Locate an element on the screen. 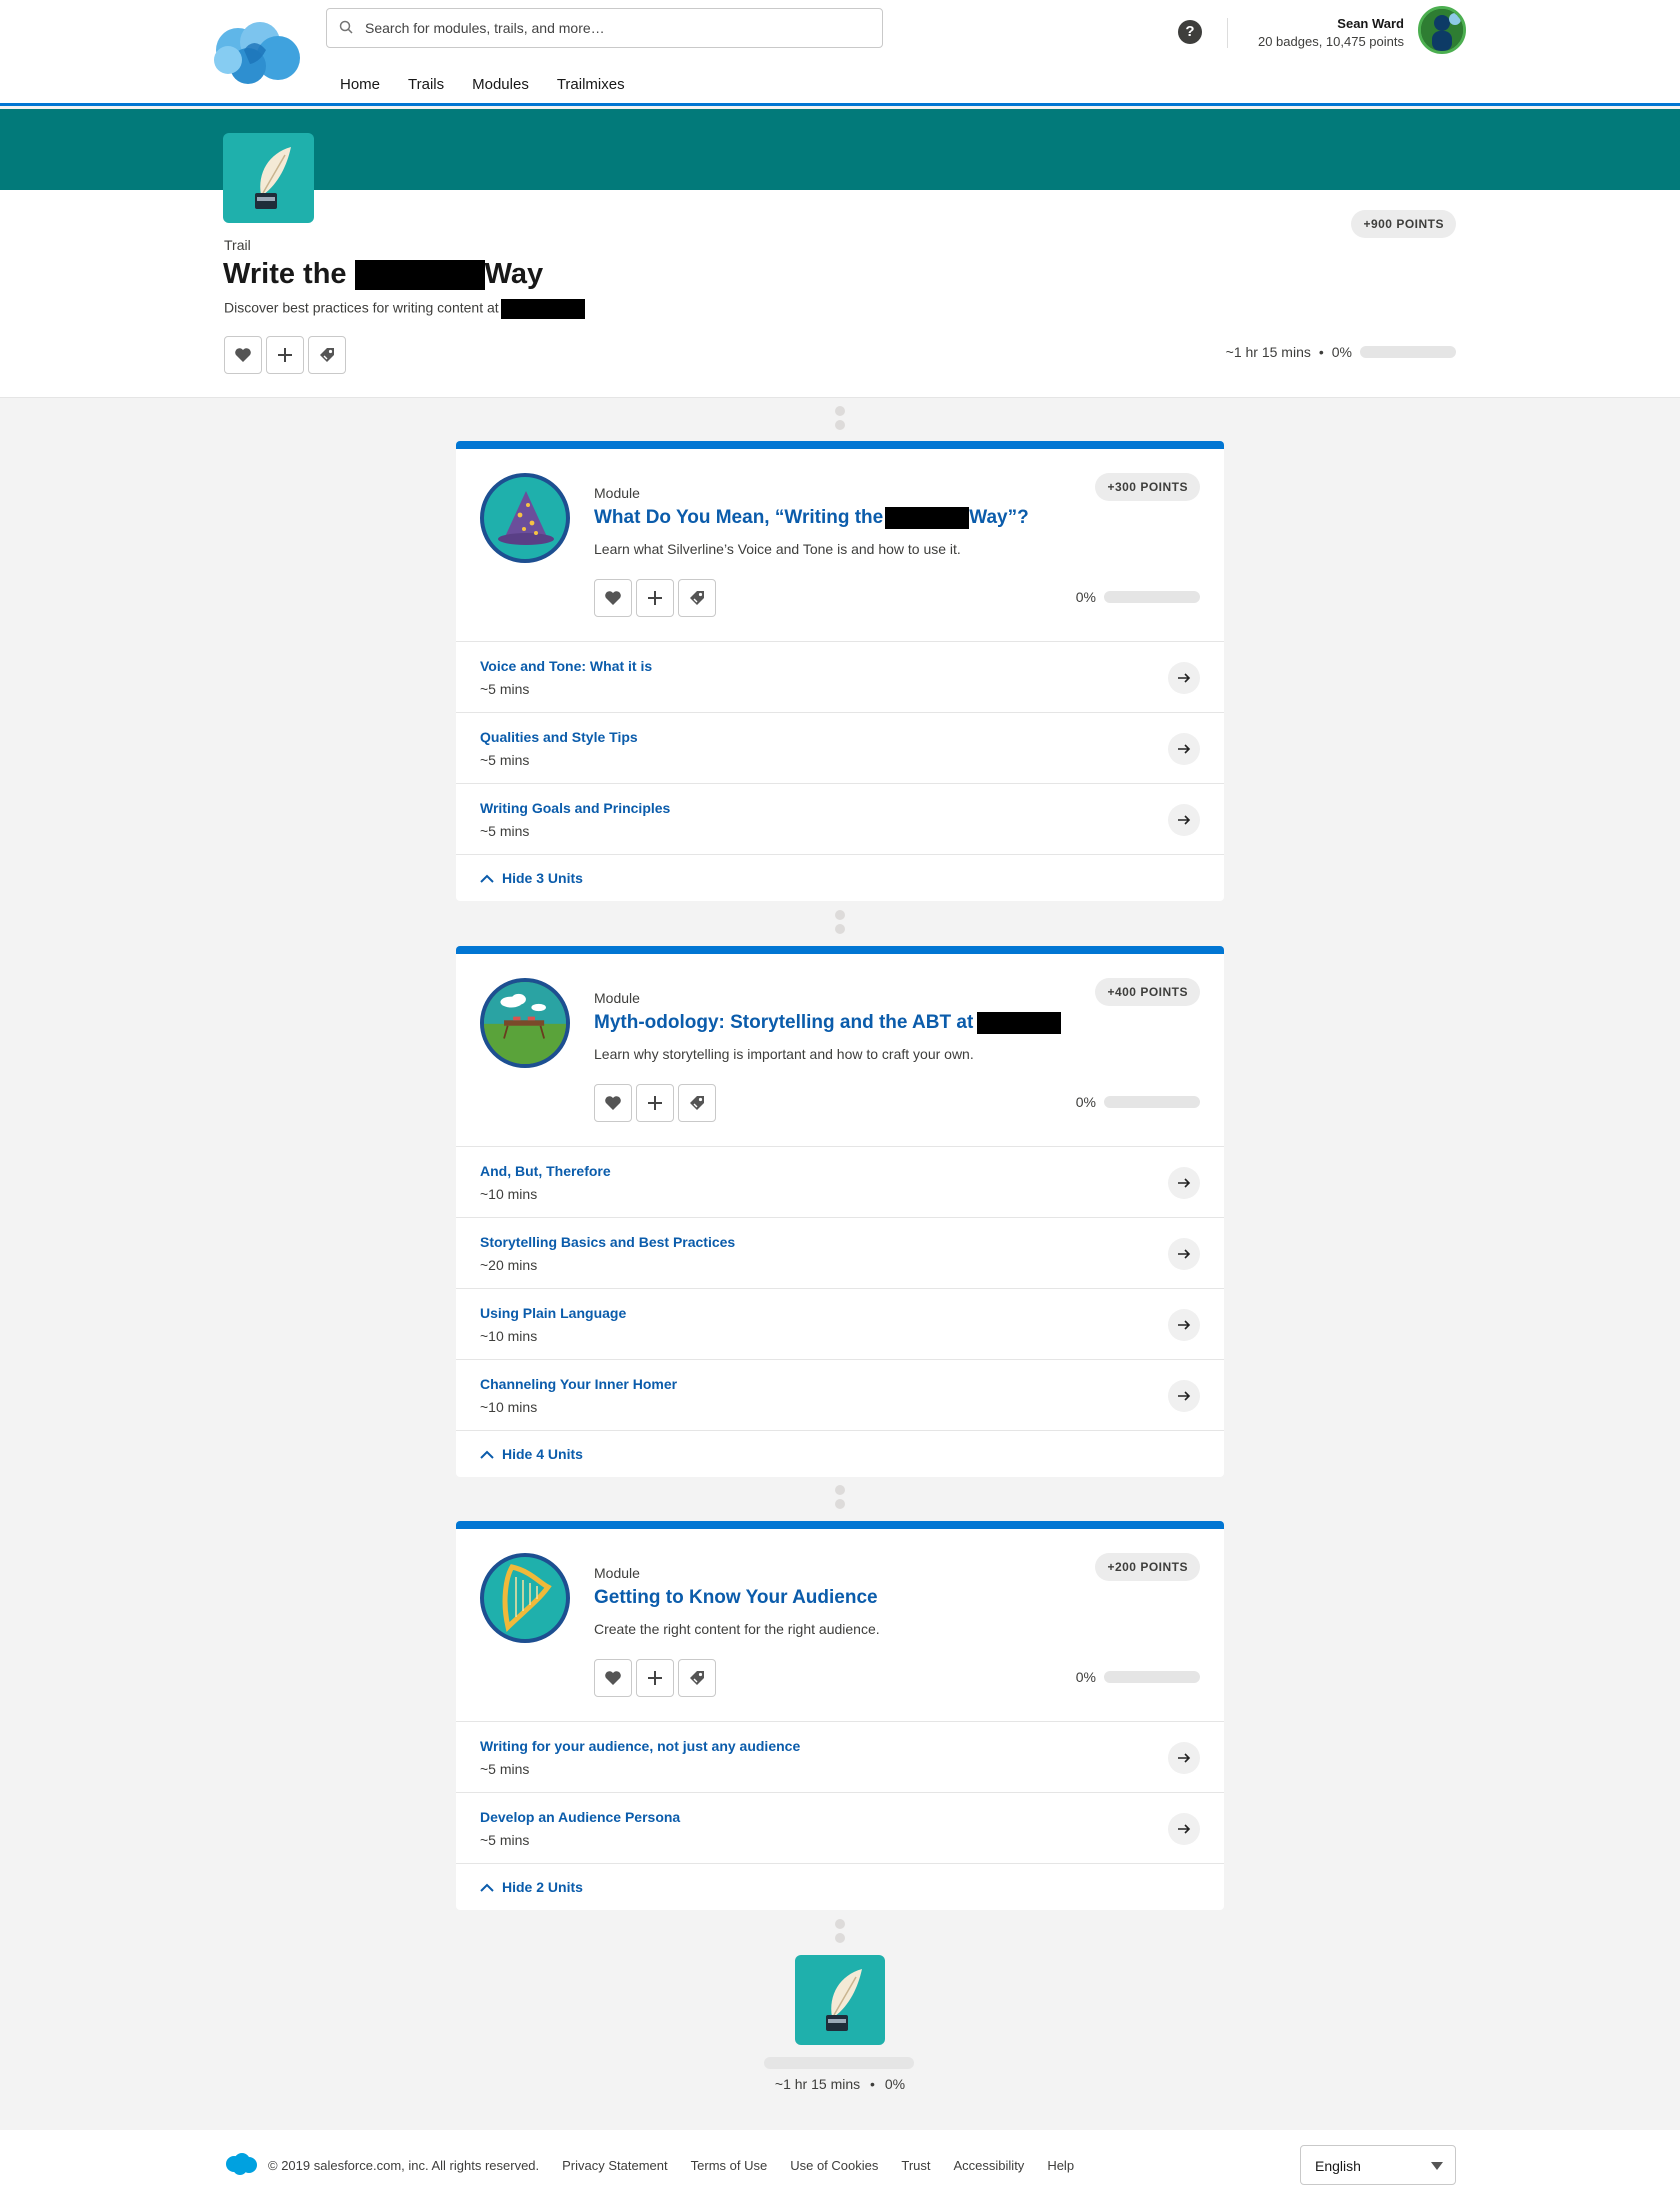 This screenshot has width=1680, height=2202. unit-title: Channeling Your Inner Homer is located at coordinates (578, 1384).